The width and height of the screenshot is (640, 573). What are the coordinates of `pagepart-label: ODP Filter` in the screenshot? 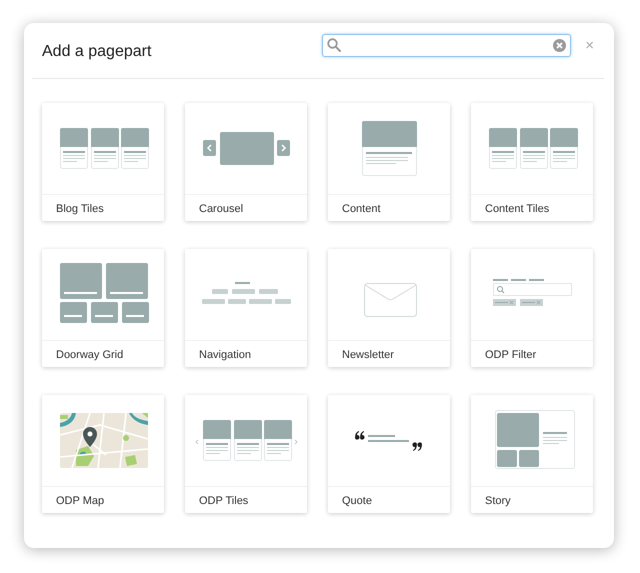 It's located at (511, 354).